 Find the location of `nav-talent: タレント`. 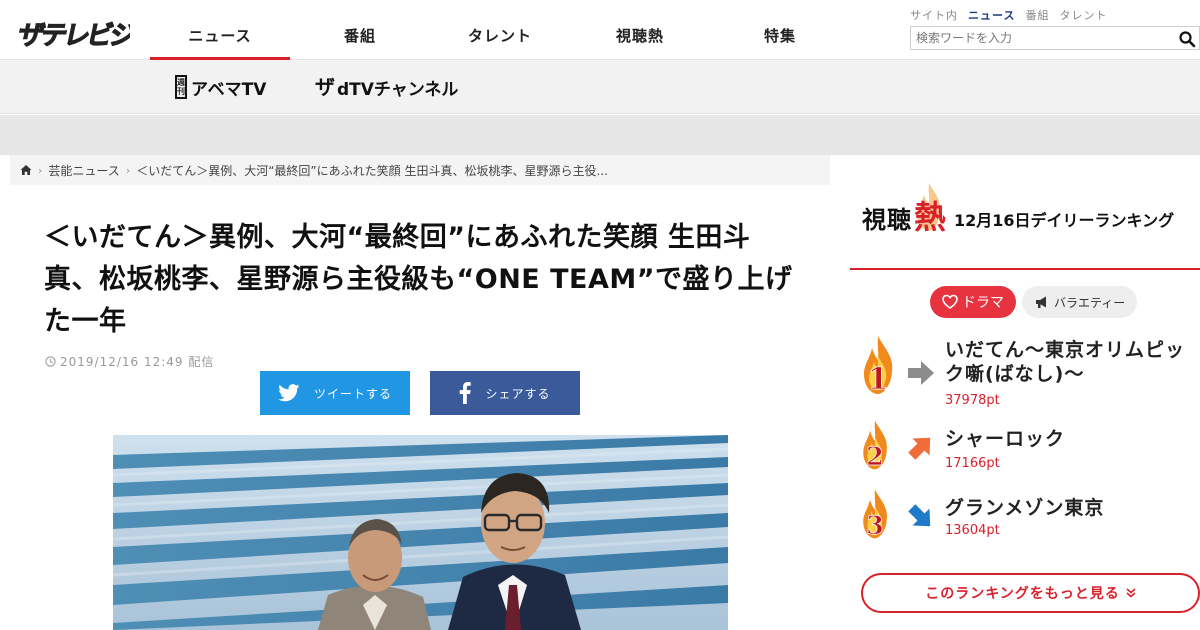

nav-talent: タレント is located at coordinates (500, 30).